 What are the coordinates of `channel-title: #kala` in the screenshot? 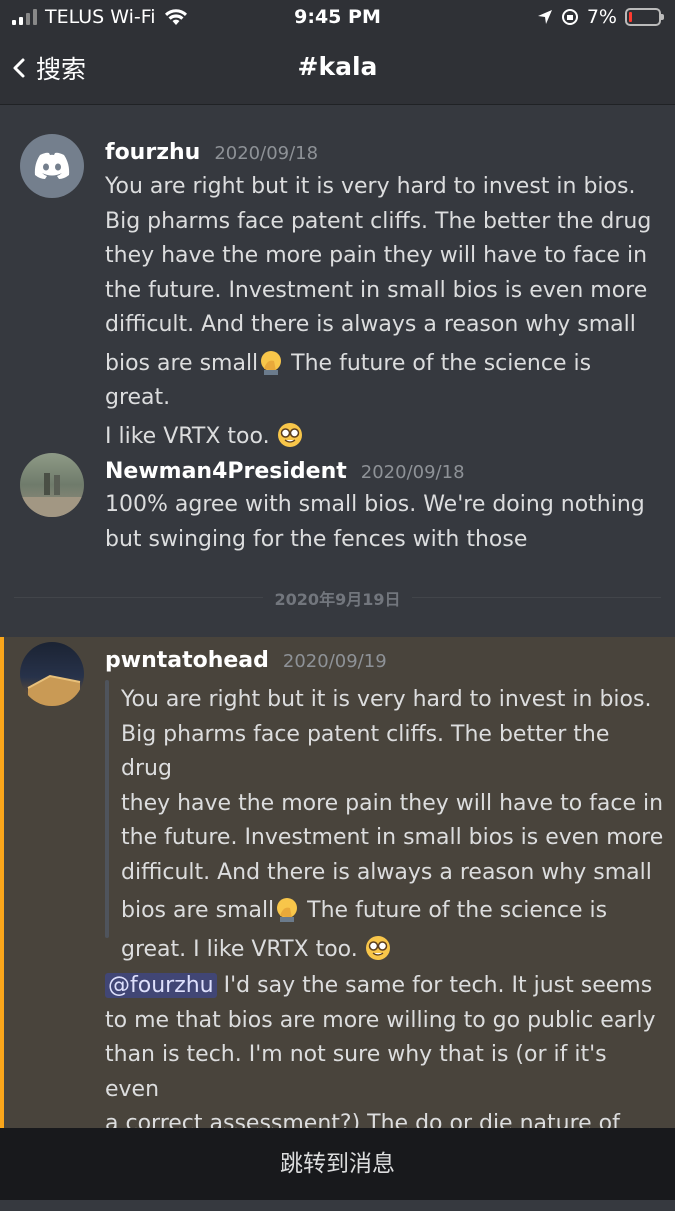 It's located at (337, 66).